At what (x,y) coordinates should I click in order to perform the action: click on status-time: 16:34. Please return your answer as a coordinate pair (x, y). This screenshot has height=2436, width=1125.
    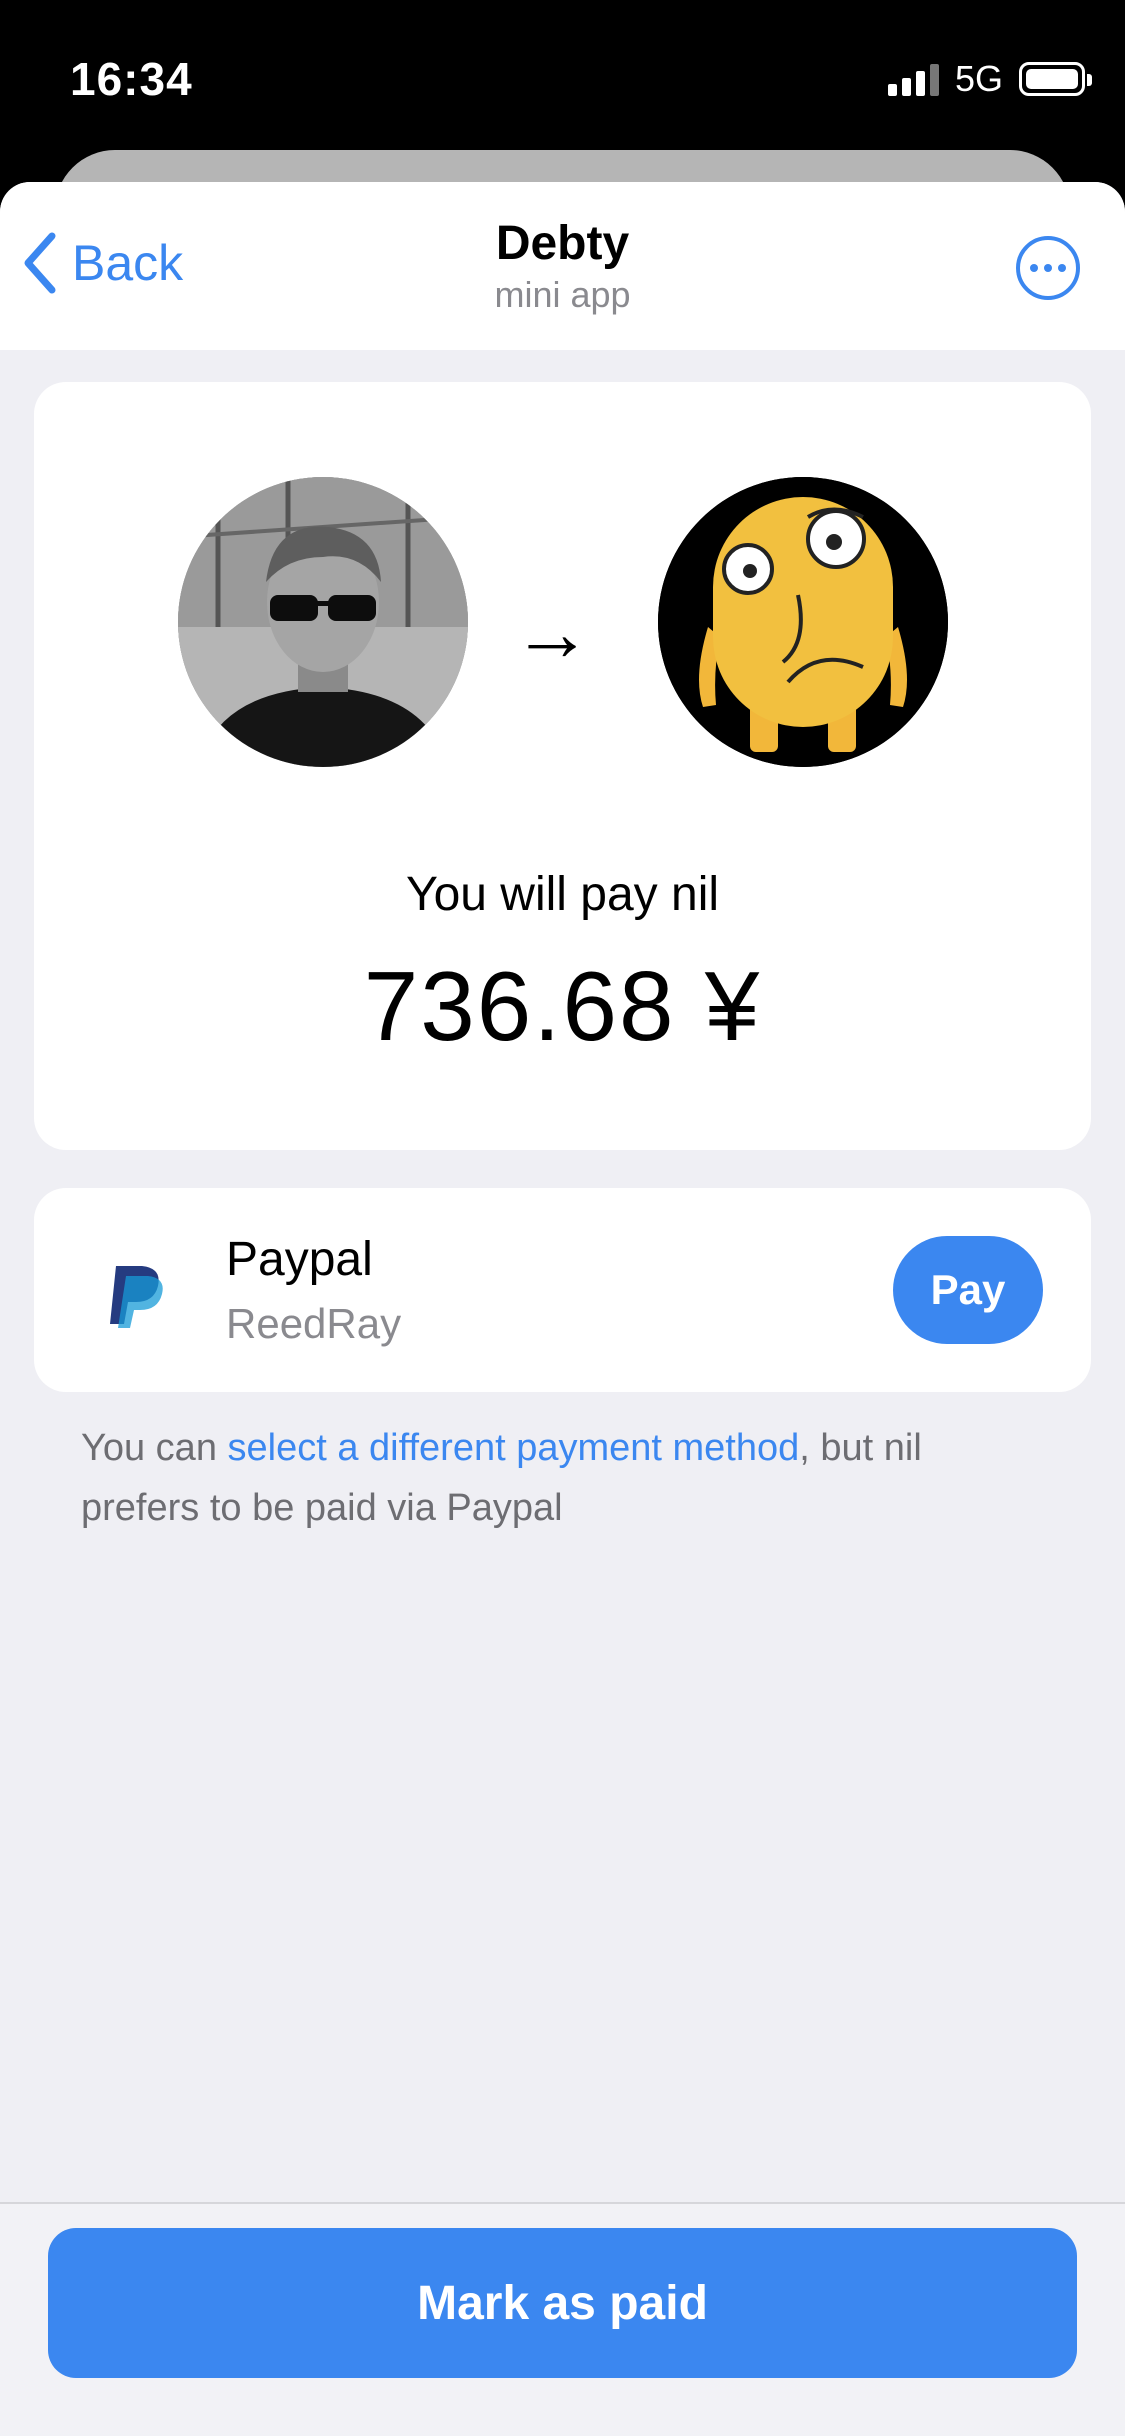
    Looking at the image, I should click on (131, 79).